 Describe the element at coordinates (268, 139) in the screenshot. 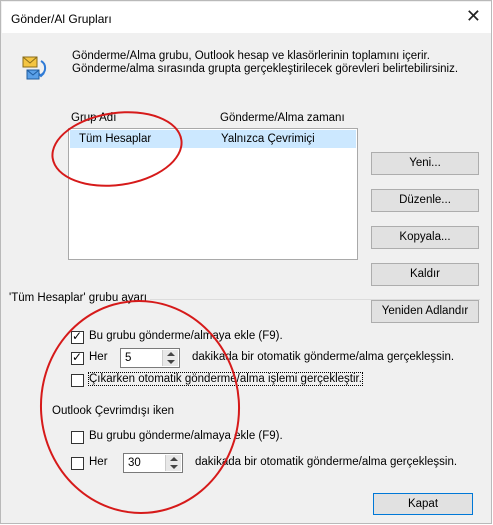

I see `list-item-time: Yalnızca Çevrimiçi` at that location.